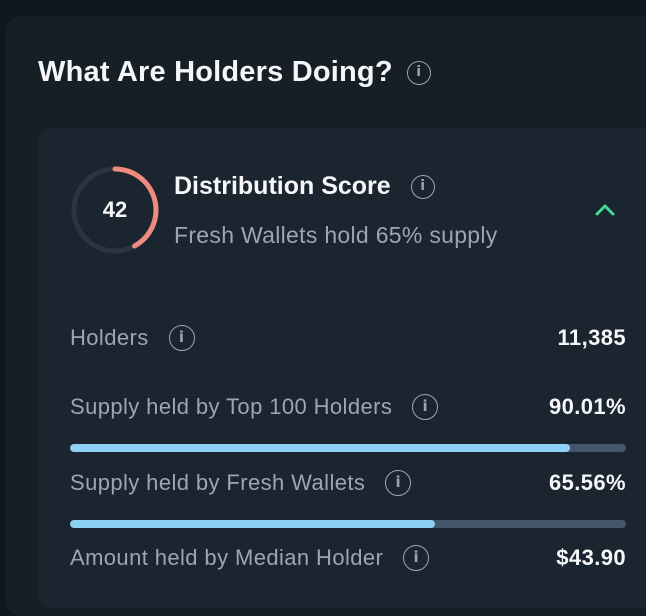  I want to click on fresh-wallets-value: 65.56%, so click(587, 482).